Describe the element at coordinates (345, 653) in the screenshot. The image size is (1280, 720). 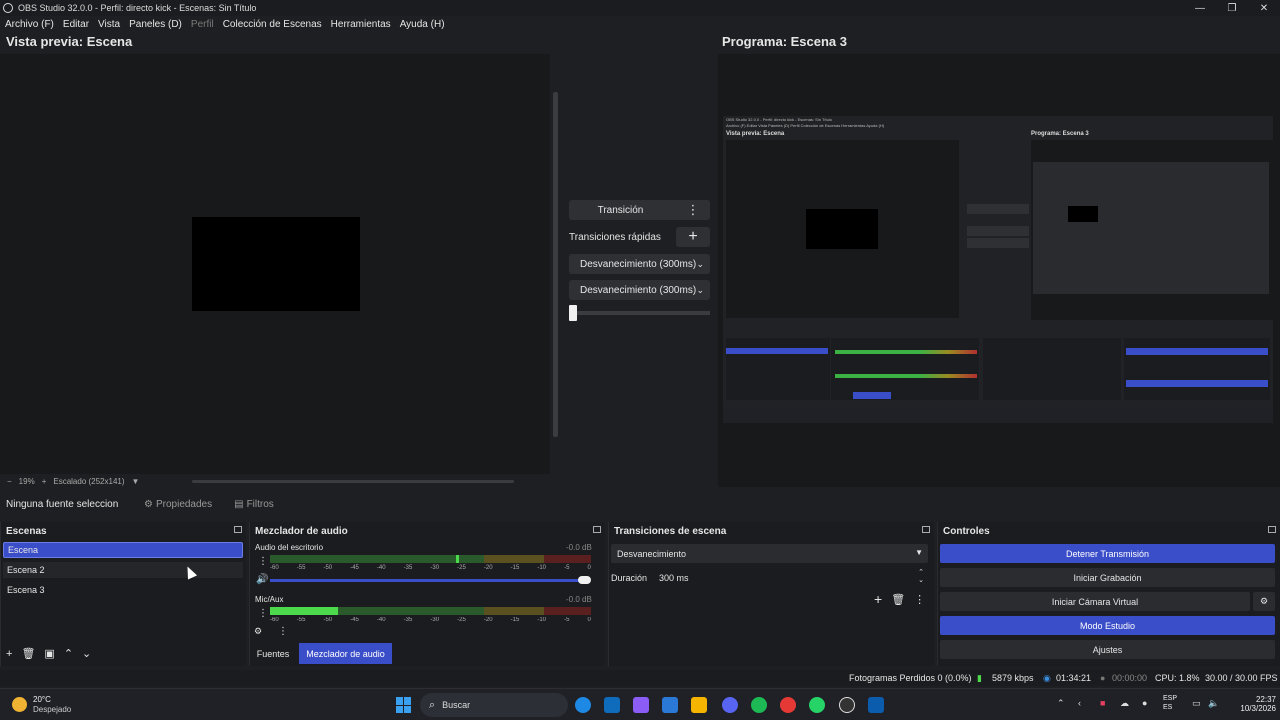
I see `tab-mezclador: Mezclador de audio` at that location.